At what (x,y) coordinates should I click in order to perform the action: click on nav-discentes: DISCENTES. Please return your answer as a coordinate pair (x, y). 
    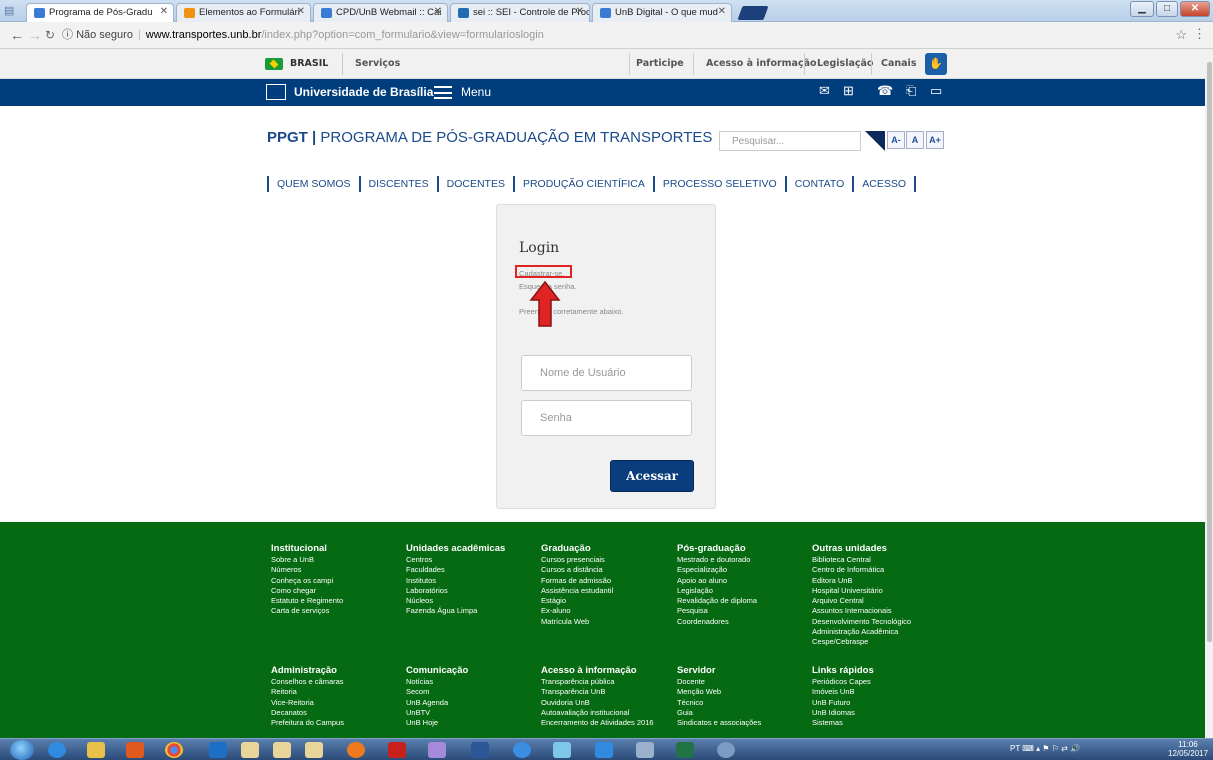
    Looking at the image, I should click on (399, 184).